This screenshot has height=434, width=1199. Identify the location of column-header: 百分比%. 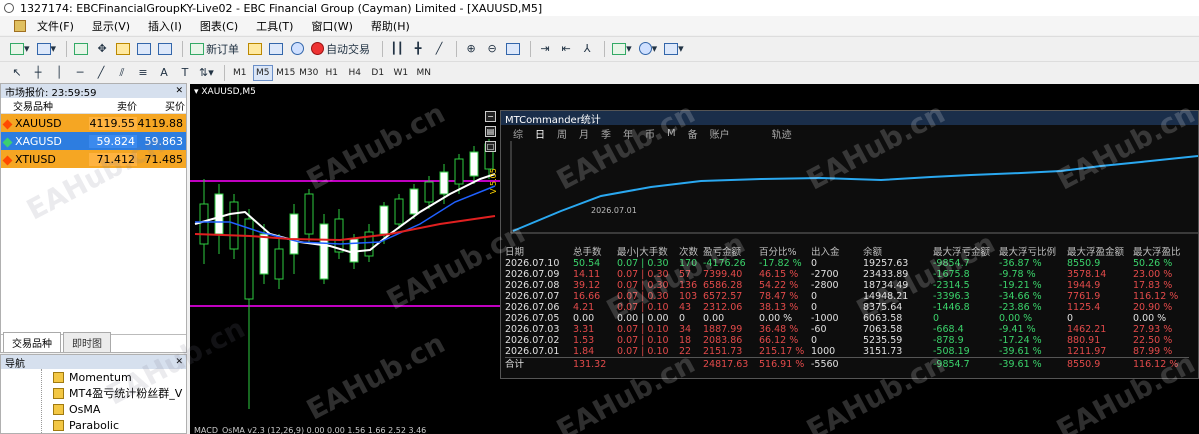
(785, 251).